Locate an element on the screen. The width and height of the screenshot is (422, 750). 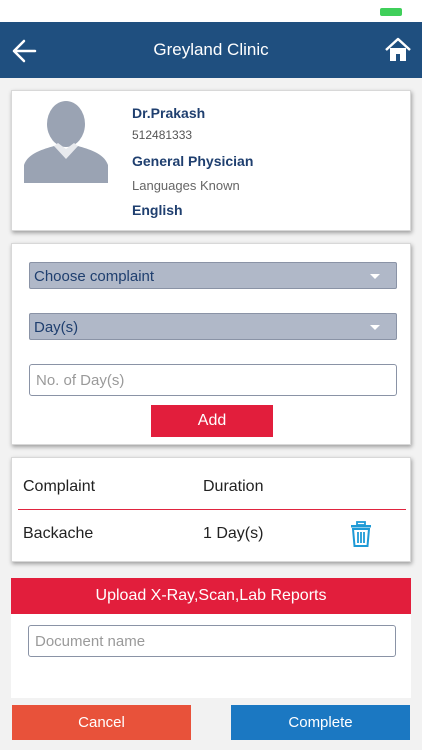
doctor-specialty: General Physician is located at coordinates (193, 161).